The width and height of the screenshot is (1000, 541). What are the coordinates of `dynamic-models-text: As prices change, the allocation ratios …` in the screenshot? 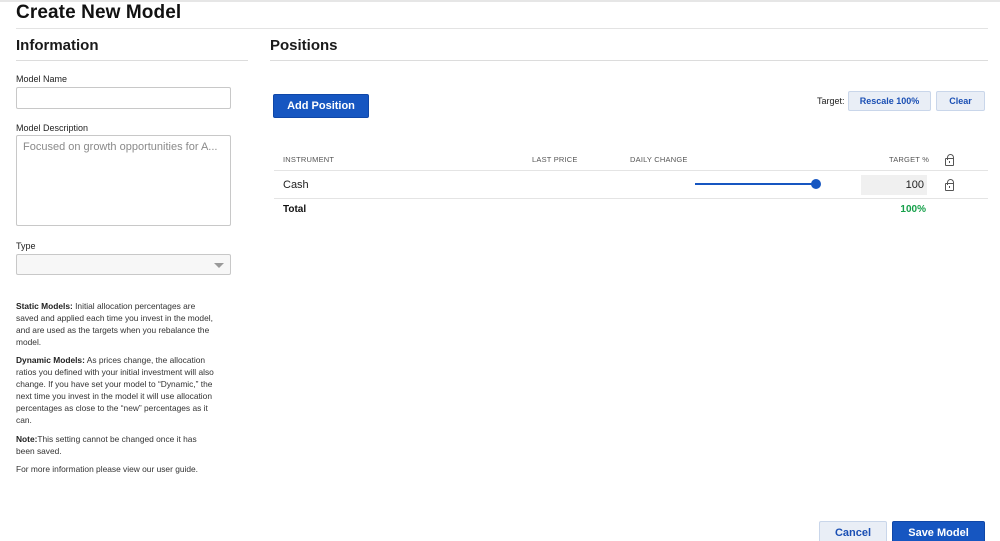 It's located at (115, 390).